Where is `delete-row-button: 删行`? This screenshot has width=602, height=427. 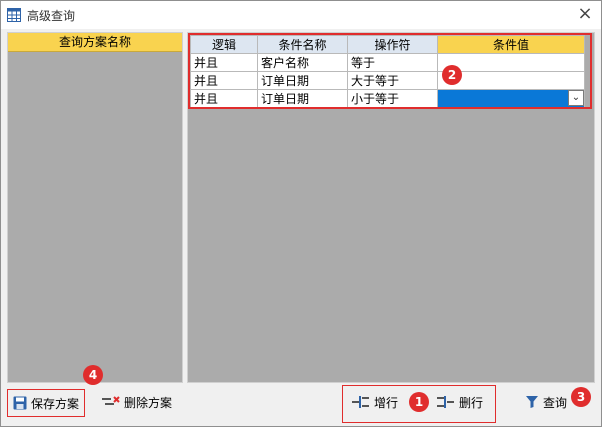
delete-row-button: 删行 is located at coordinates (460, 402).